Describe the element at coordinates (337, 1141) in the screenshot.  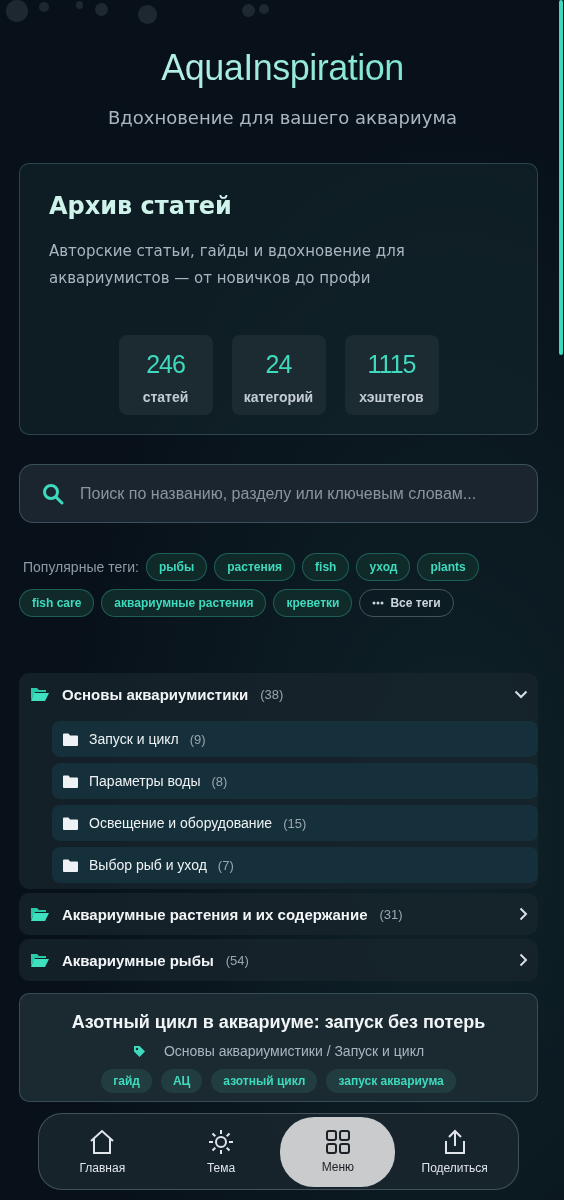
I see `grid-icon` at that location.